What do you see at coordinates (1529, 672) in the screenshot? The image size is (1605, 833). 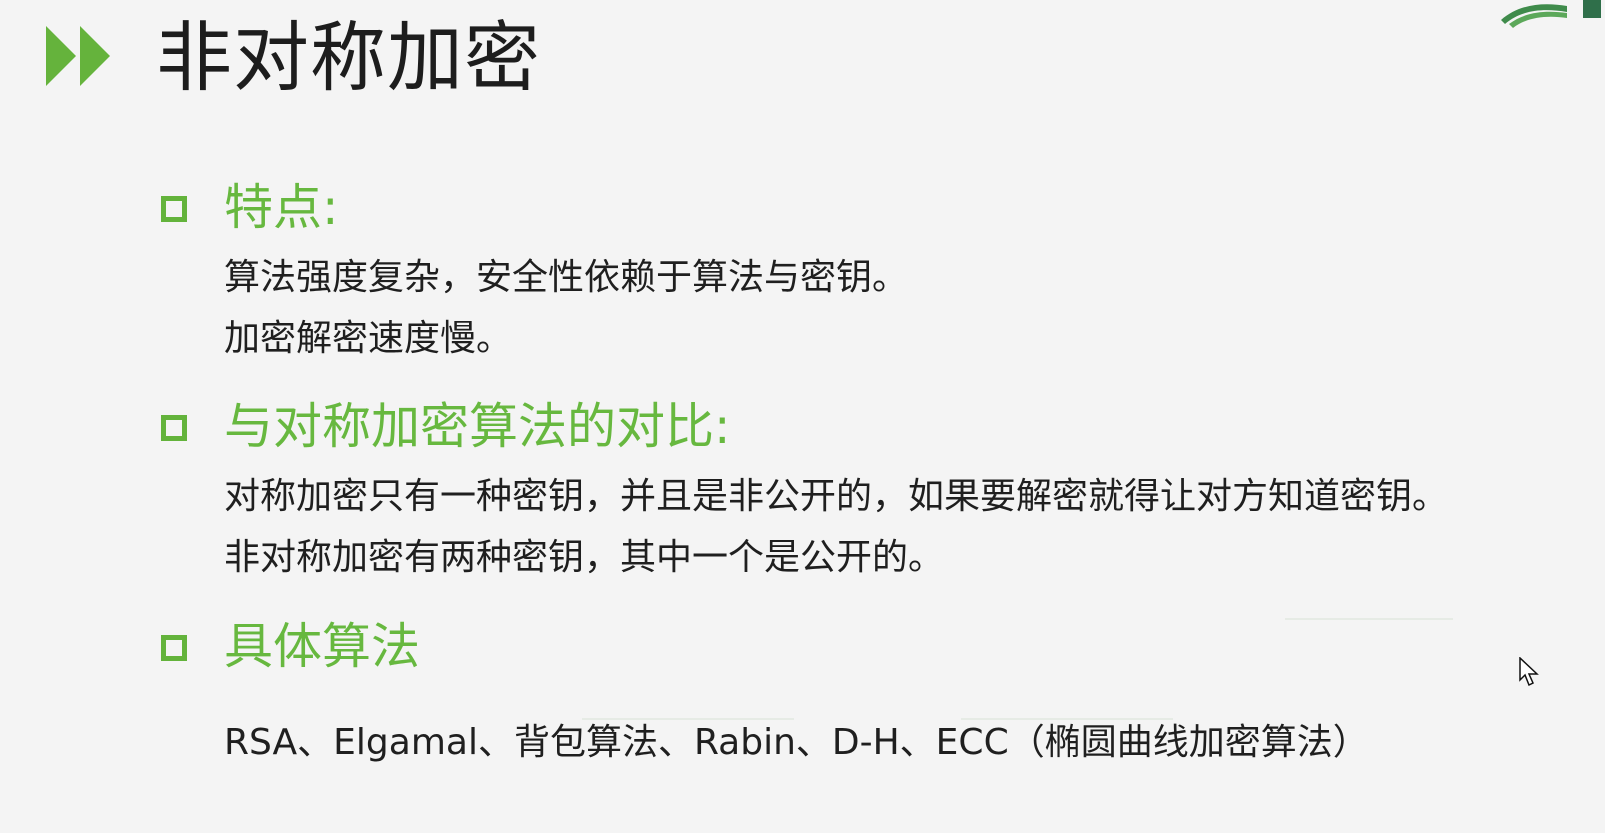 I see `mouse-pointer-icon` at bounding box center [1529, 672].